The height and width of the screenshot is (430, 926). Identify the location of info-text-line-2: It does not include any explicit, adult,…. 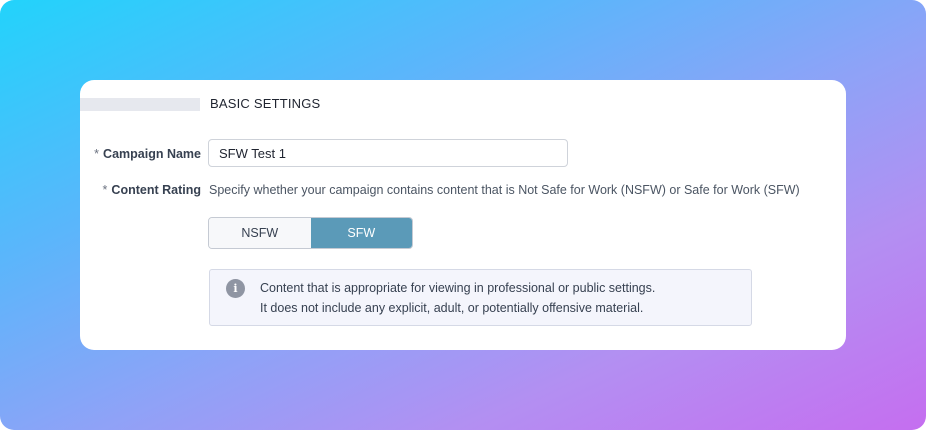
(452, 308).